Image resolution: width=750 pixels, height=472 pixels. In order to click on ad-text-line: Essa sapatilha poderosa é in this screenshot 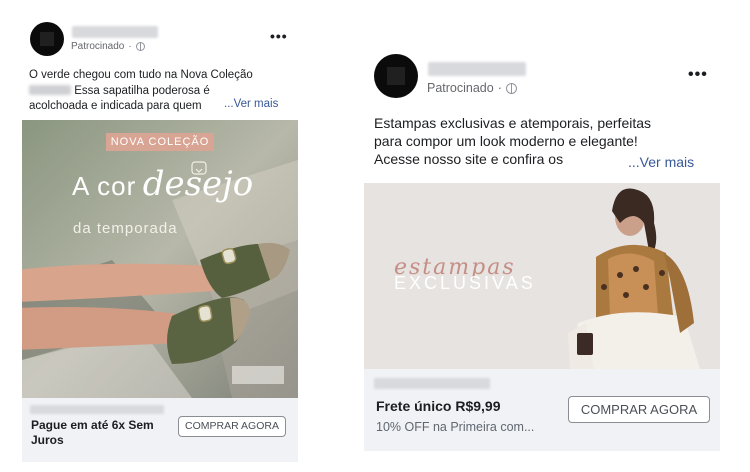, I will do `click(164, 92)`.